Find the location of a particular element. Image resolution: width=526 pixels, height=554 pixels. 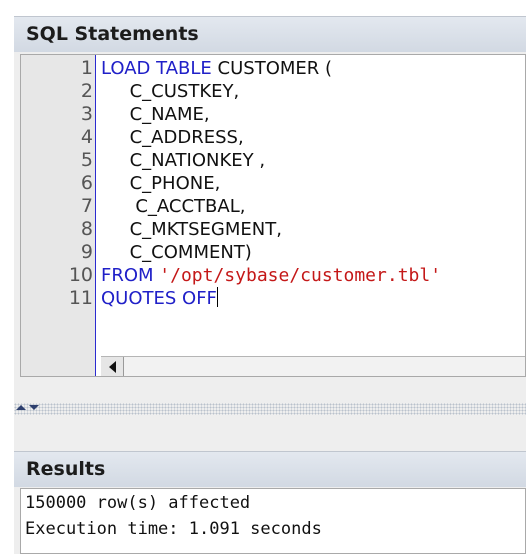

results-output: 150000 row(s) affected Execution time is located at coordinates (273, 521).